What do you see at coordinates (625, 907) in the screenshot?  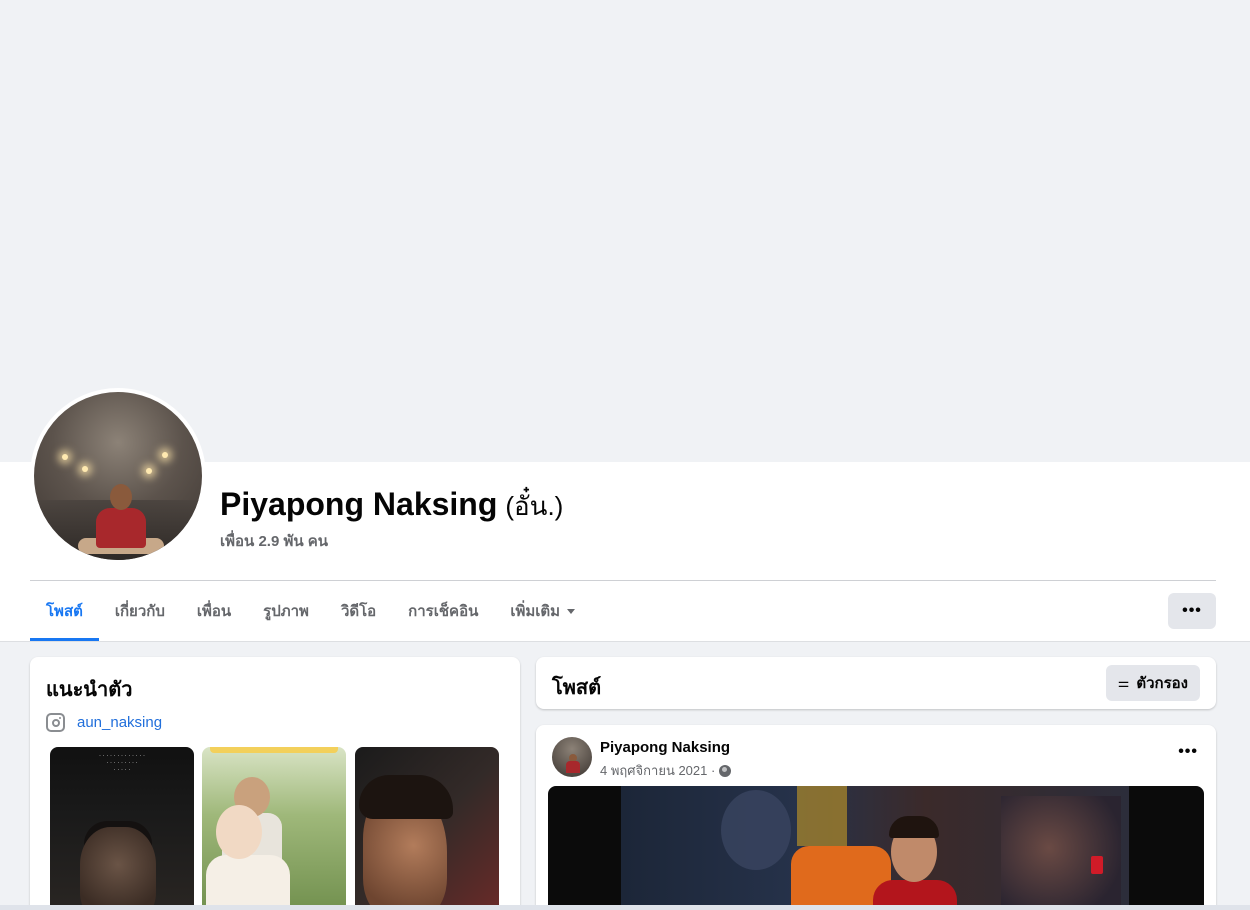 I see `bottom-edge` at bounding box center [625, 907].